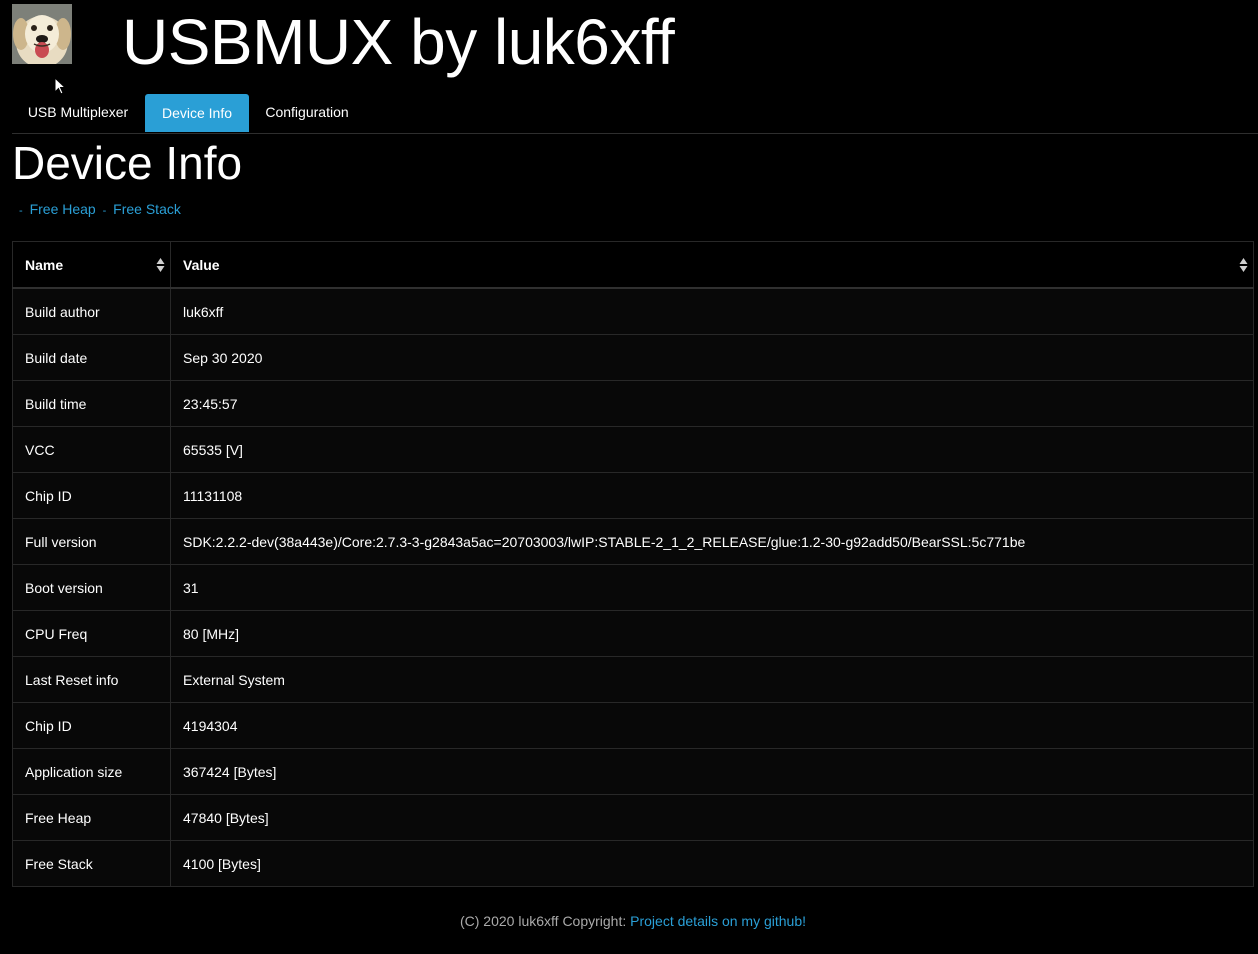  What do you see at coordinates (398, 42) in the screenshot?
I see `site-title: USBMUX by luk6xff` at bounding box center [398, 42].